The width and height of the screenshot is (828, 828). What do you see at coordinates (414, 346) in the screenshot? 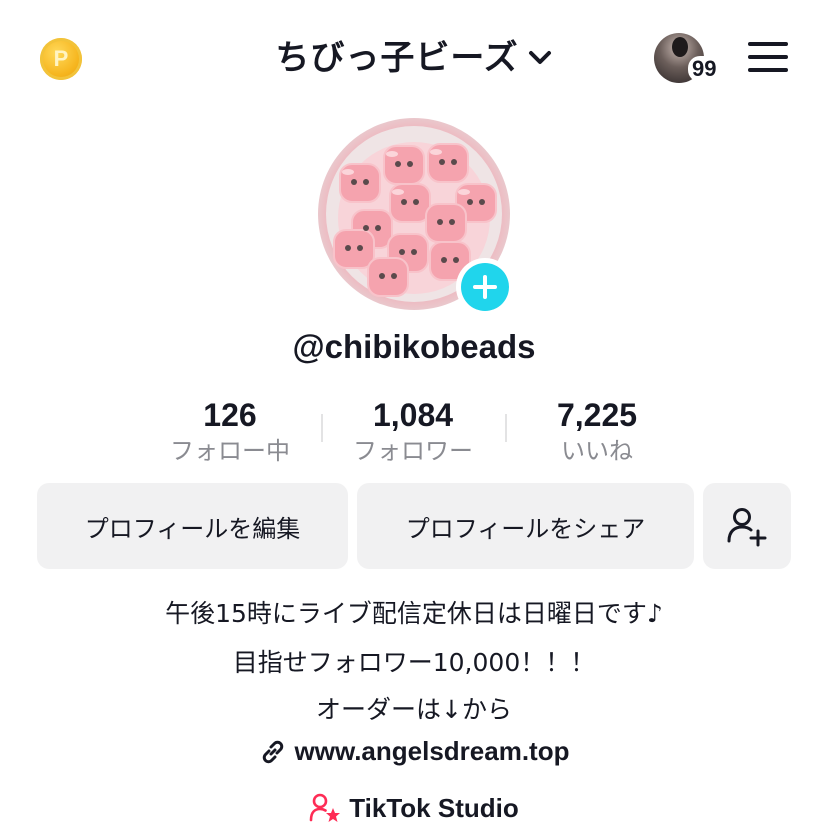
I see `username: @chibikobeads` at bounding box center [414, 346].